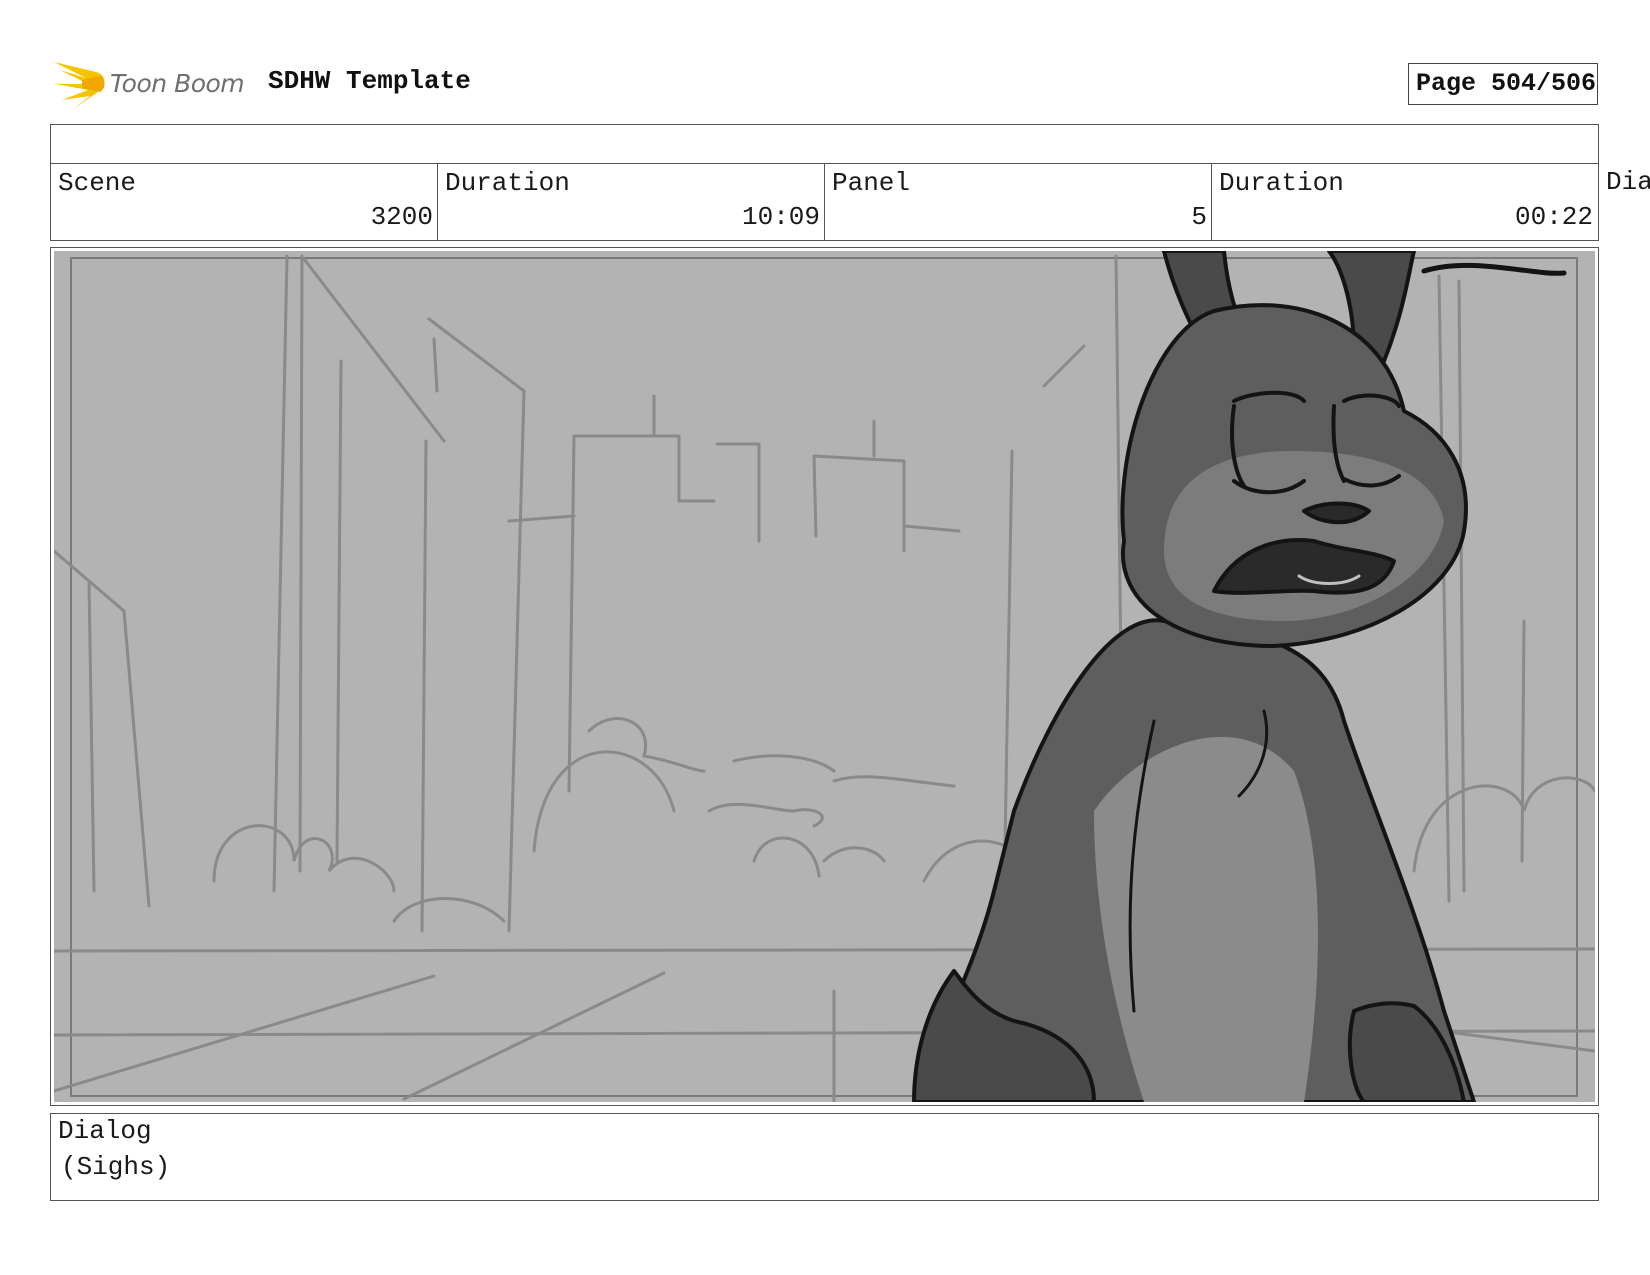 Image resolution: width=1650 pixels, height=1275 pixels. Describe the element at coordinates (1404, 202) in the screenshot. I see `panel-duration-cell: Duration 00:22` at that location.